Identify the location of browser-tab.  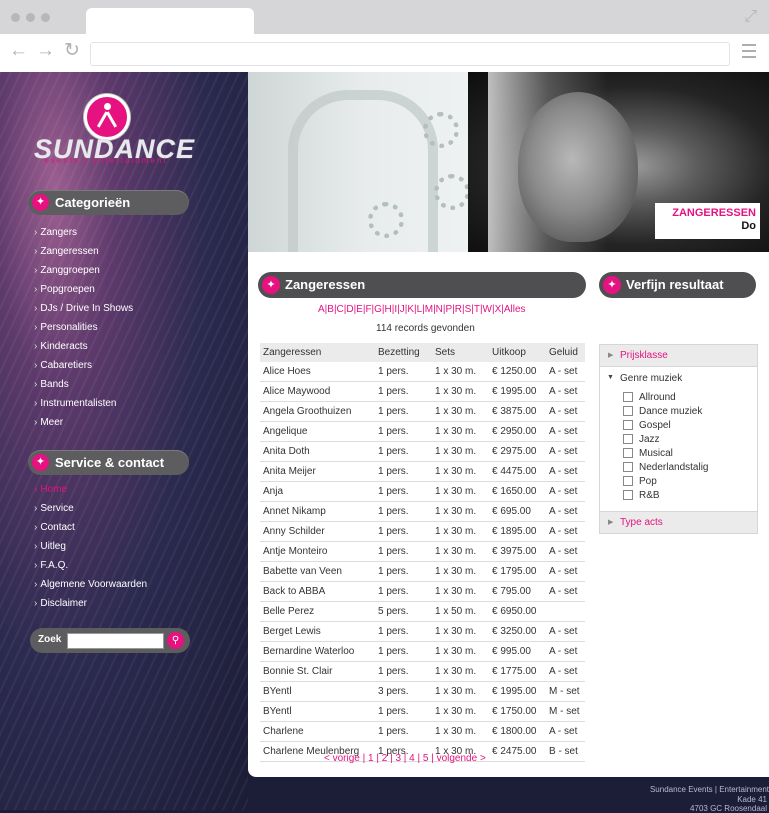
(170, 22).